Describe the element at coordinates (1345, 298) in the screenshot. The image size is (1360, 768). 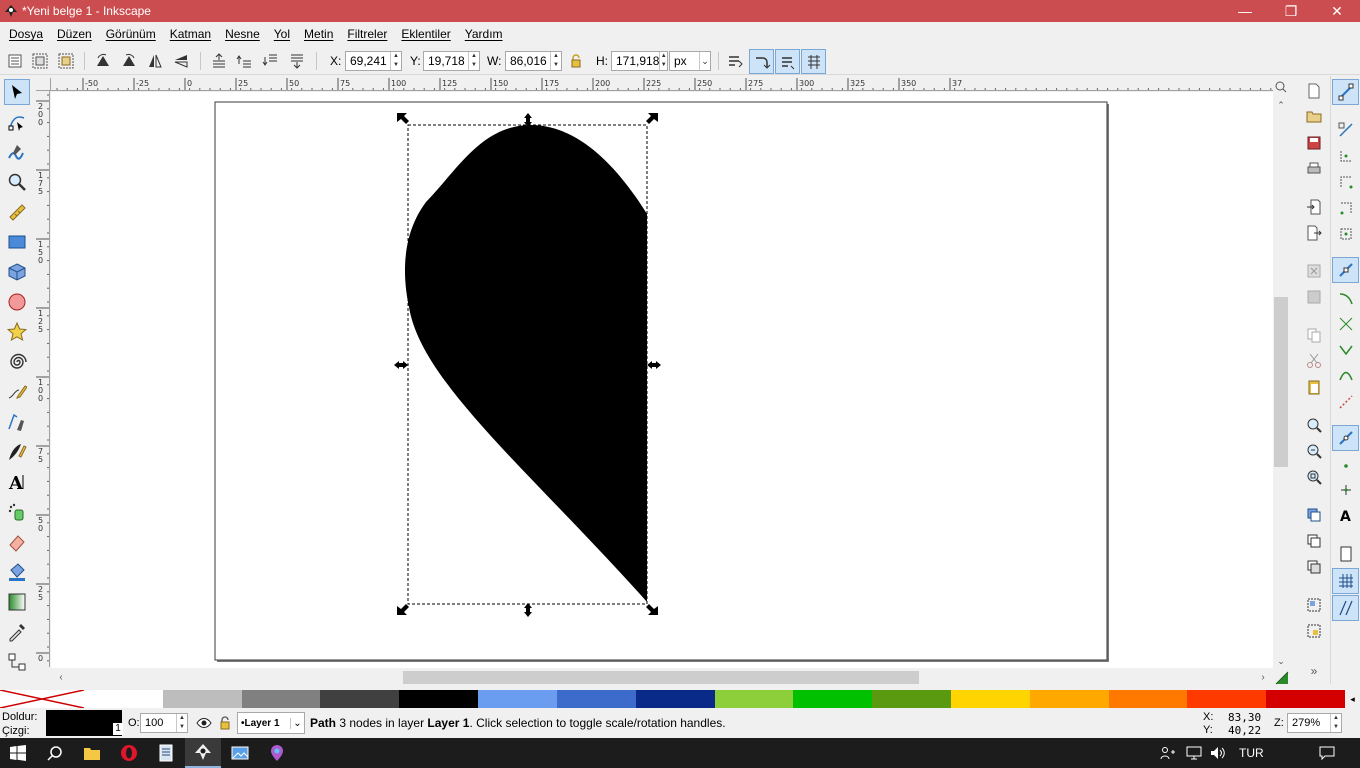
I see `snap-paths-icon` at that location.